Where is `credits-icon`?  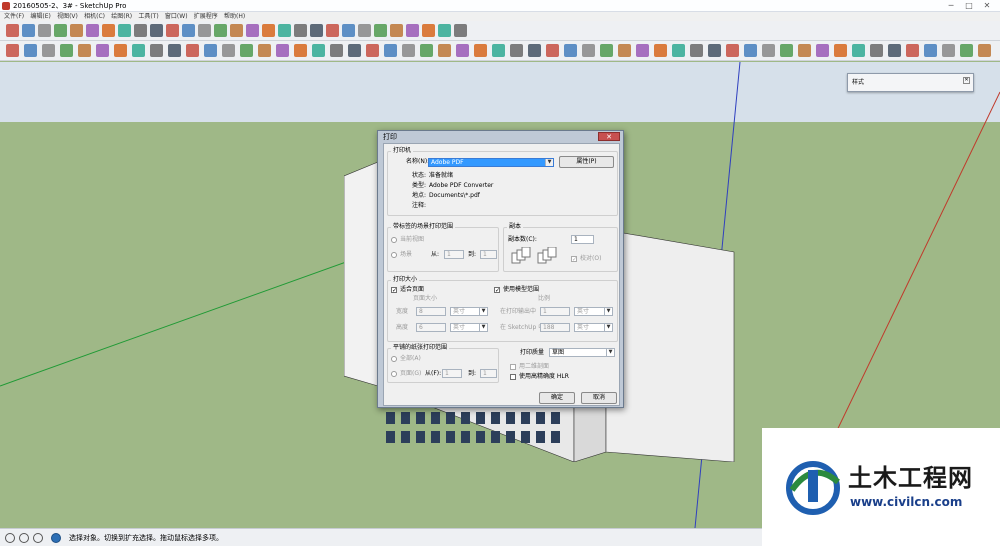
credits-icon is located at coordinates (24, 538).